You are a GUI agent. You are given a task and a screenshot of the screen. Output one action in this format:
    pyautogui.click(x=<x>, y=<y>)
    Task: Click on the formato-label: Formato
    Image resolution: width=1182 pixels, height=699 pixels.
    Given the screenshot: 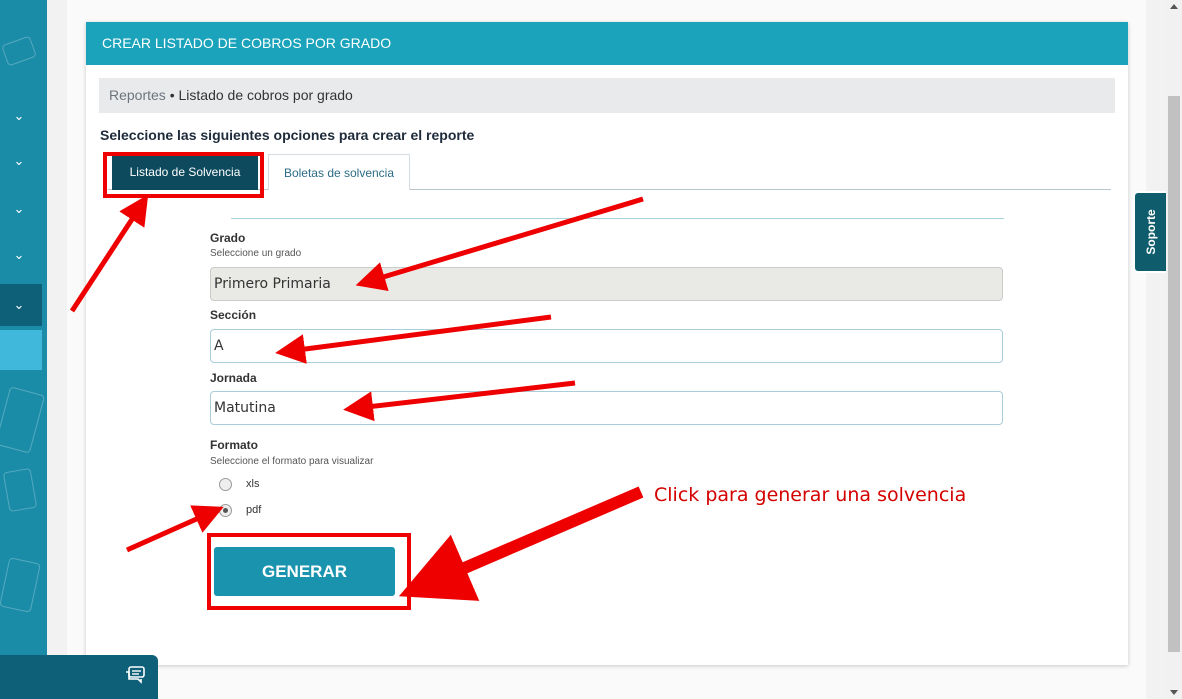 What is the action you would take?
    pyautogui.click(x=234, y=445)
    